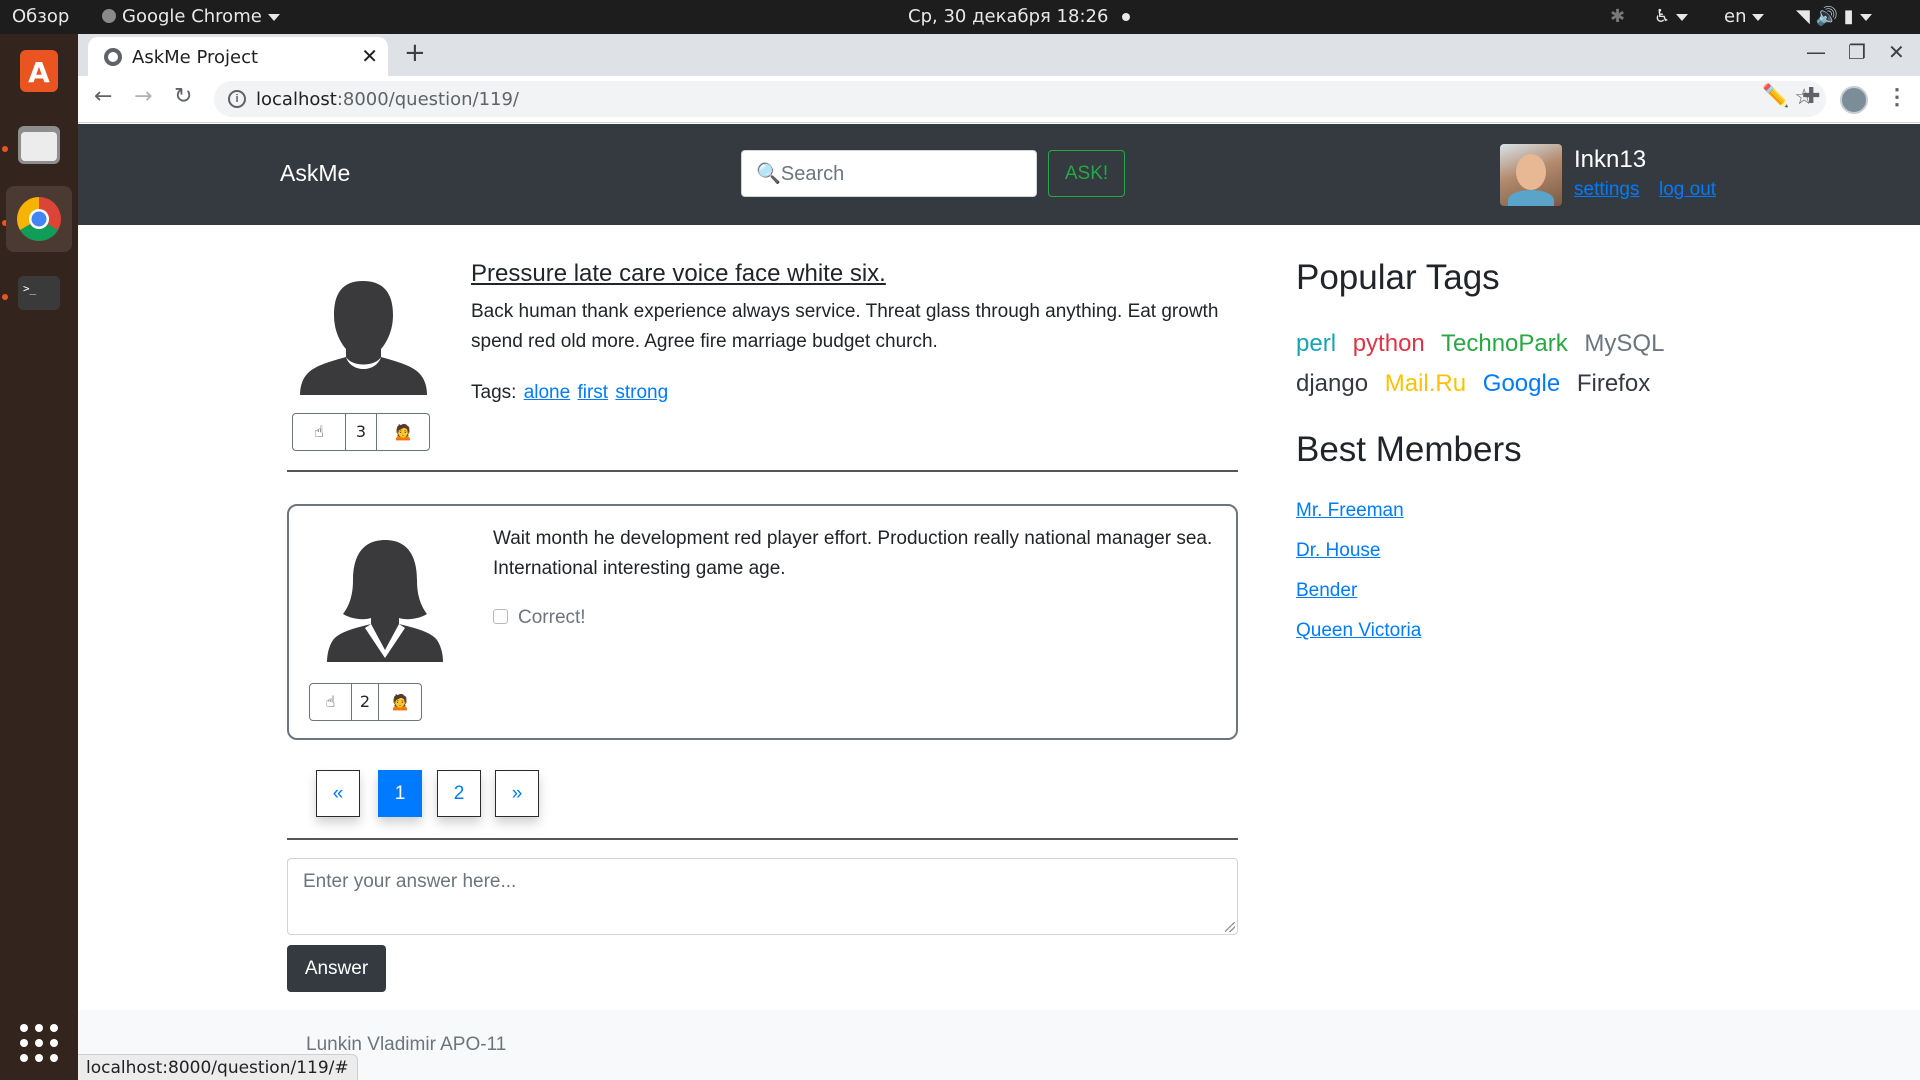 Image resolution: width=1920 pixels, height=1080 pixels. What do you see at coordinates (1316, 343) in the screenshot?
I see `popular-tag: perl` at bounding box center [1316, 343].